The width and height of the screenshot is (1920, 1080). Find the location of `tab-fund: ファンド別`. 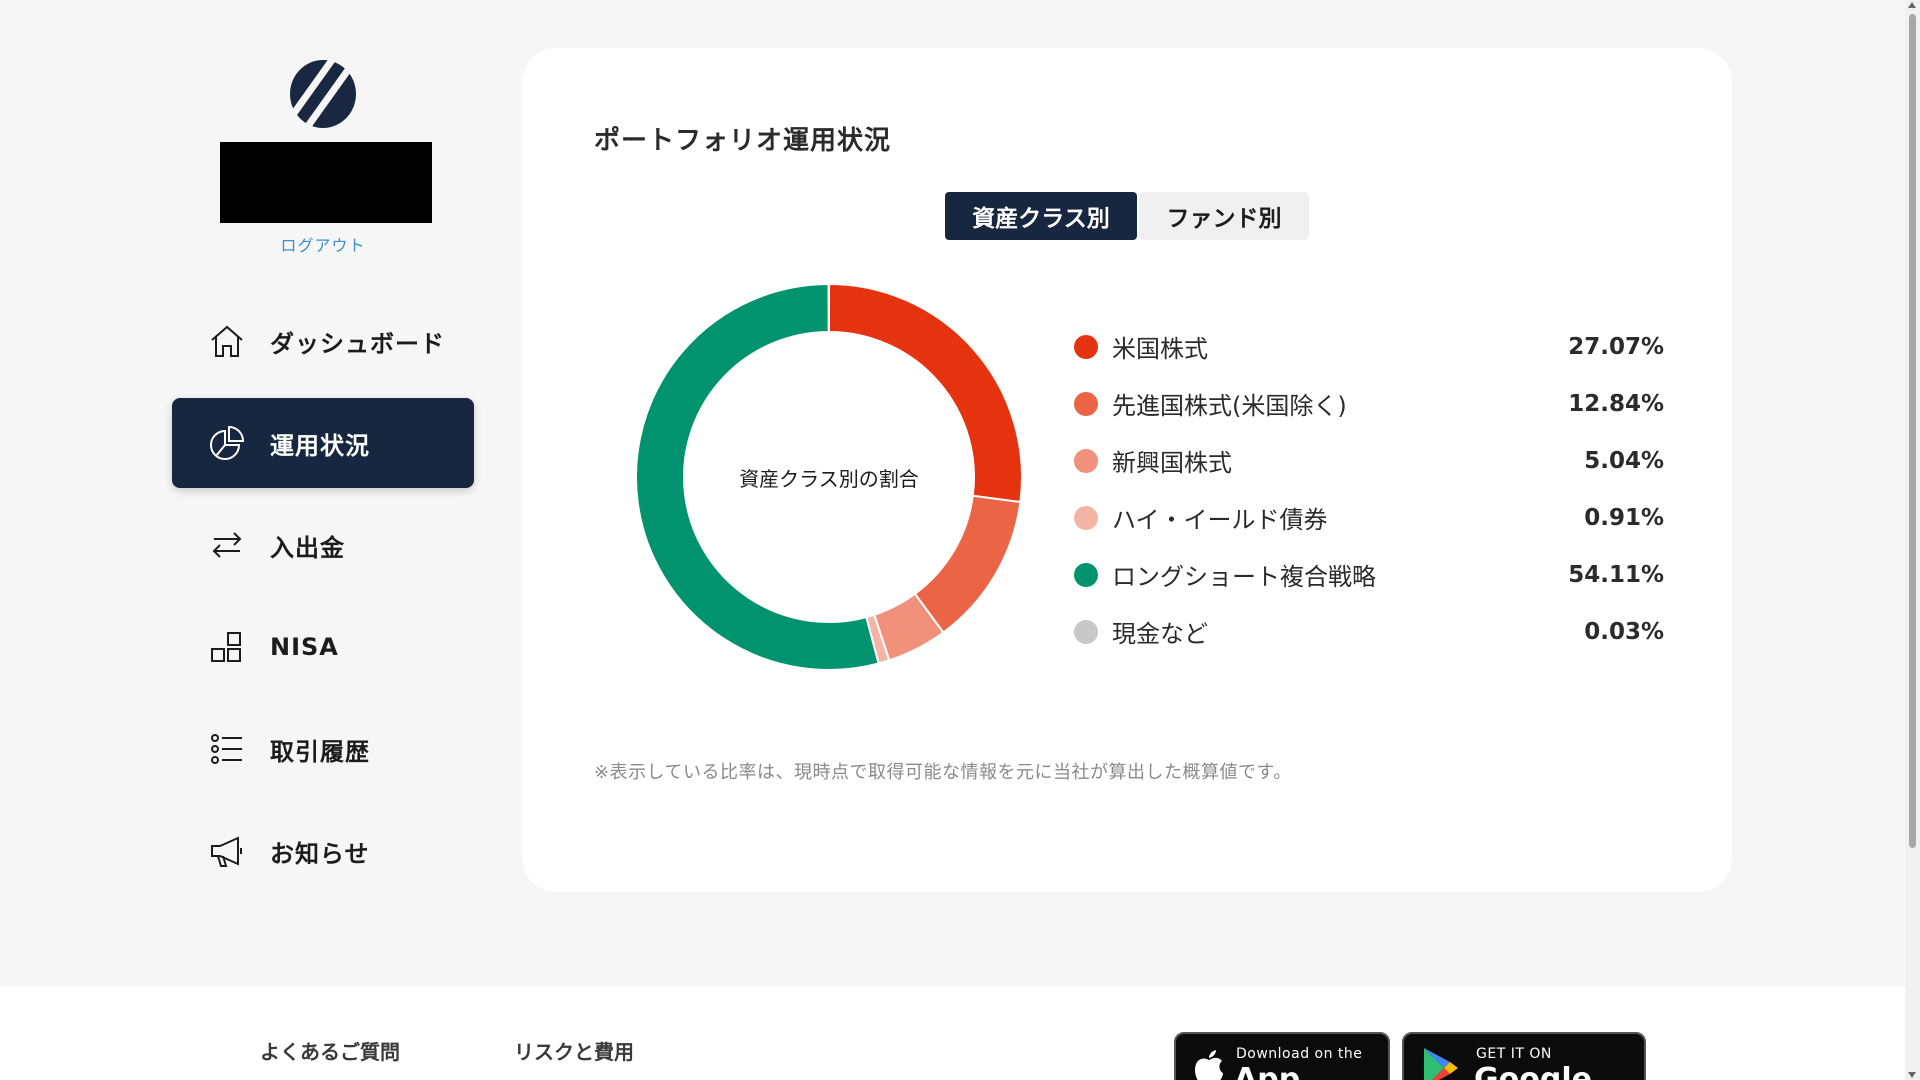

tab-fund: ファンド別 is located at coordinates (1224, 216).